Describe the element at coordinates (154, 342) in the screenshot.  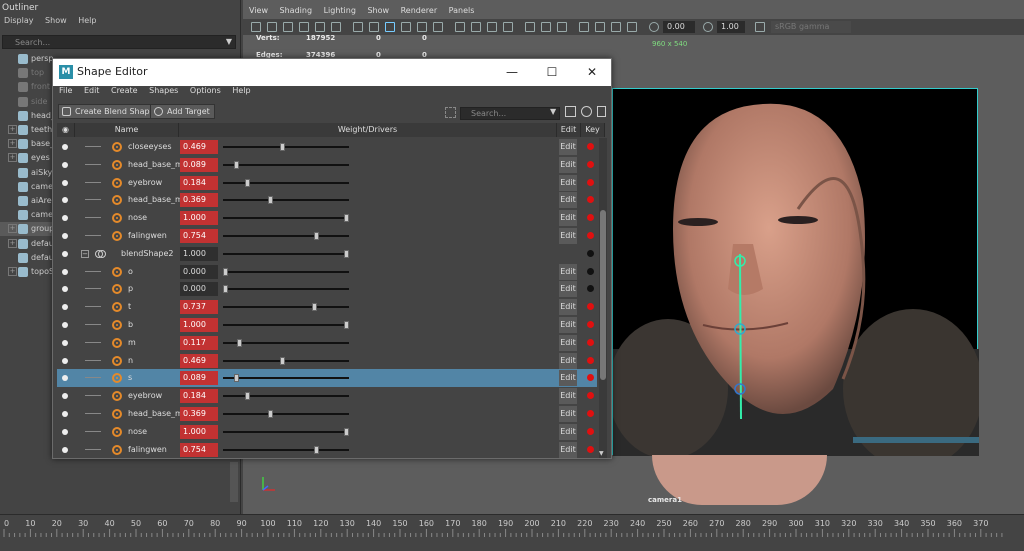
I see `target-name: m` at that location.